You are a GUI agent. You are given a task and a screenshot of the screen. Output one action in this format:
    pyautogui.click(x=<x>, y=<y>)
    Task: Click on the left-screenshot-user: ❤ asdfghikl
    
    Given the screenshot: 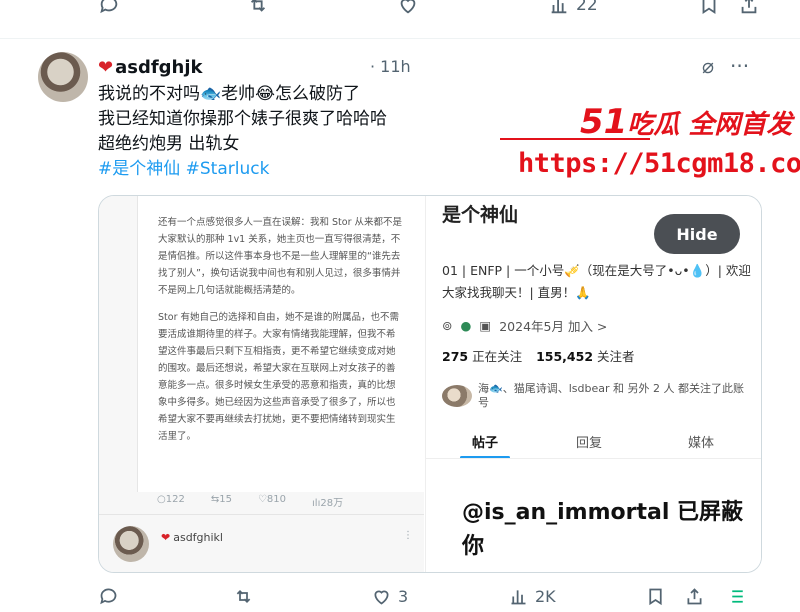 What is the action you would take?
    pyautogui.click(x=192, y=537)
    